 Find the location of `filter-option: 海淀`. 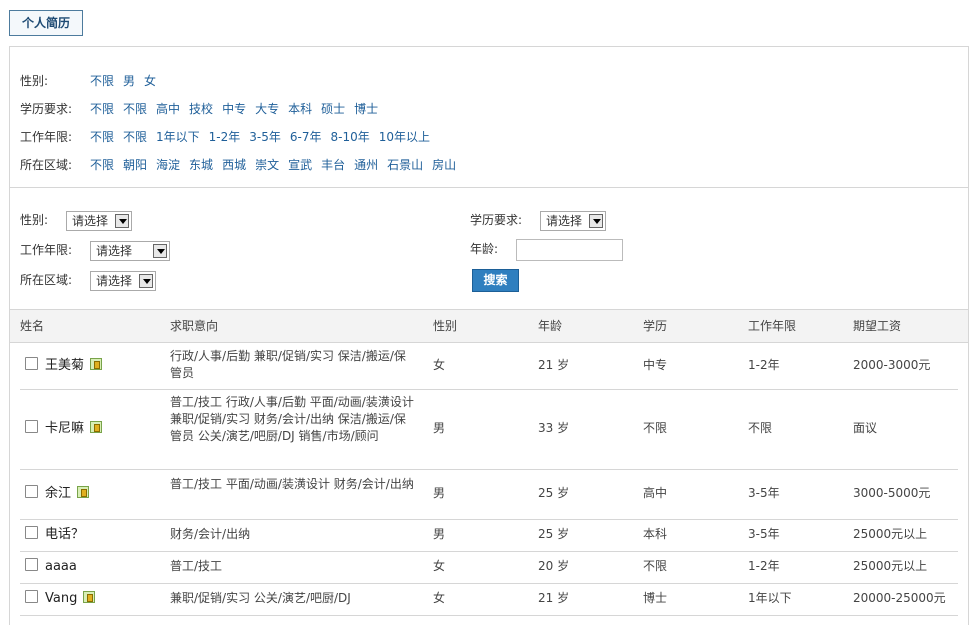

filter-option: 海淀 is located at coordinates (168, 165).